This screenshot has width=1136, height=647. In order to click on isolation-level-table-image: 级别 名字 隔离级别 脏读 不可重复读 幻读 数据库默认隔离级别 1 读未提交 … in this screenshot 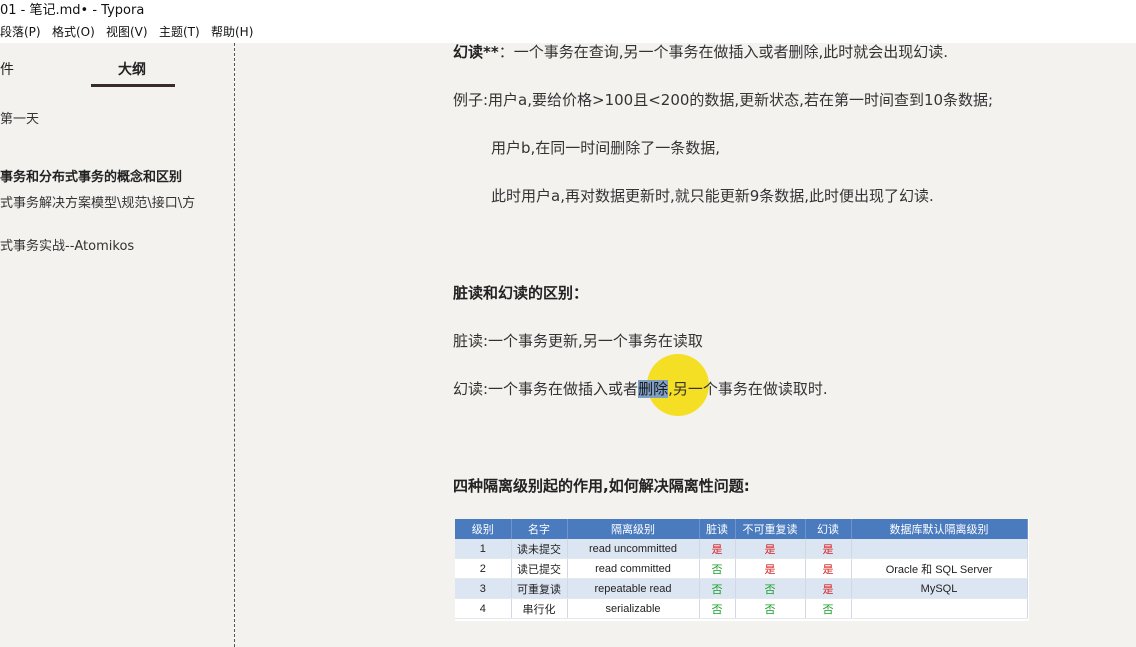, I will do `click(742, 570)`.